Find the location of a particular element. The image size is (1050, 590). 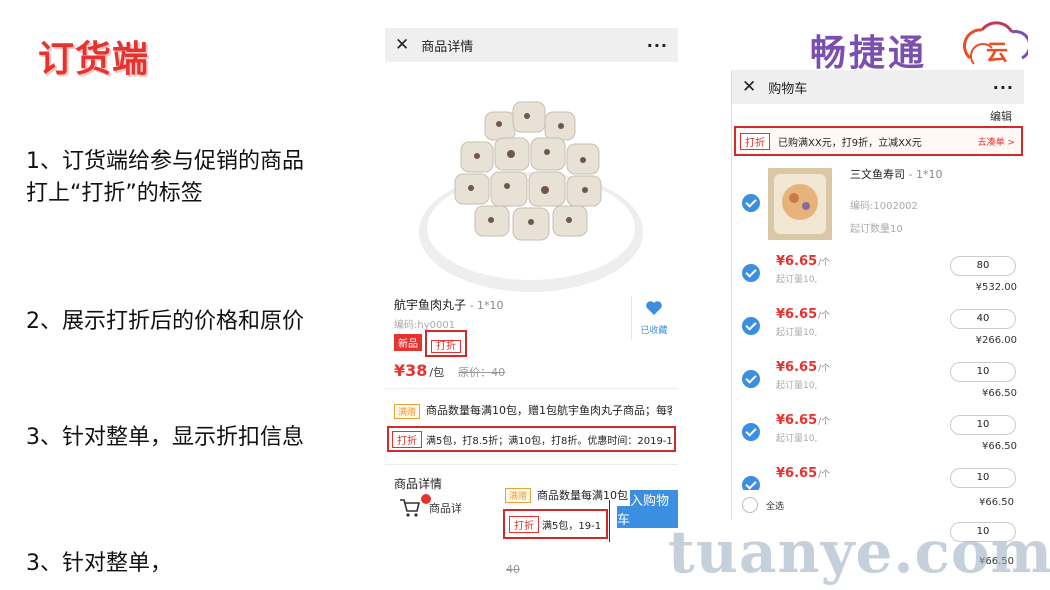

cart-item: ¥6.65/个 起订量10, 80 ¥532.00 is located at coordinates (878, 280).